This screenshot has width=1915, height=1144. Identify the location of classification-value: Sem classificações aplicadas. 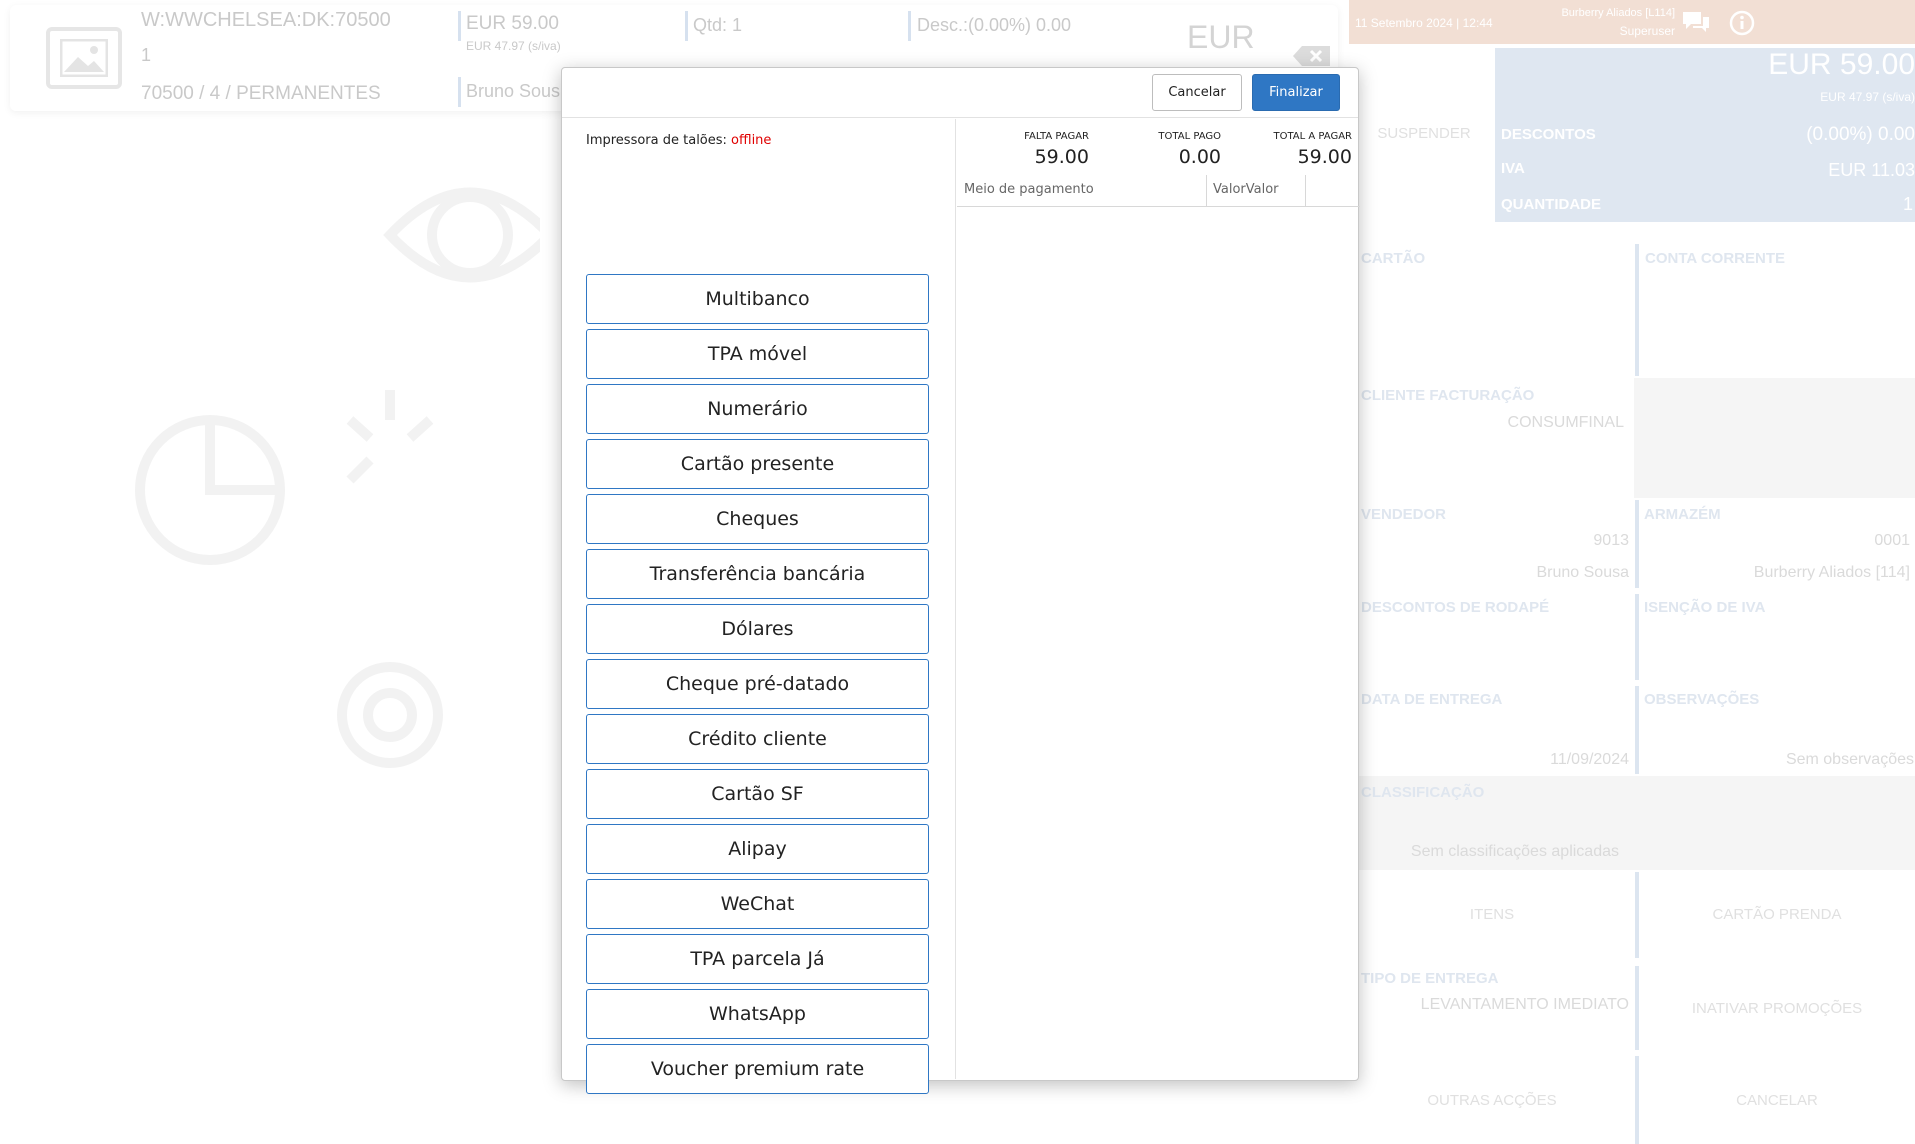
(1514, 851).